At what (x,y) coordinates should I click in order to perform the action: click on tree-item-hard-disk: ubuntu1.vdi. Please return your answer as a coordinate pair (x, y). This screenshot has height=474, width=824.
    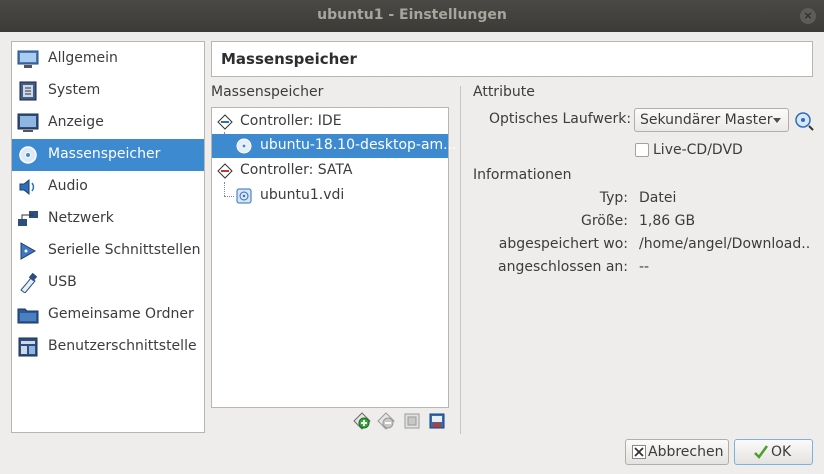
    Looking at the image, I should click on (330, 196).